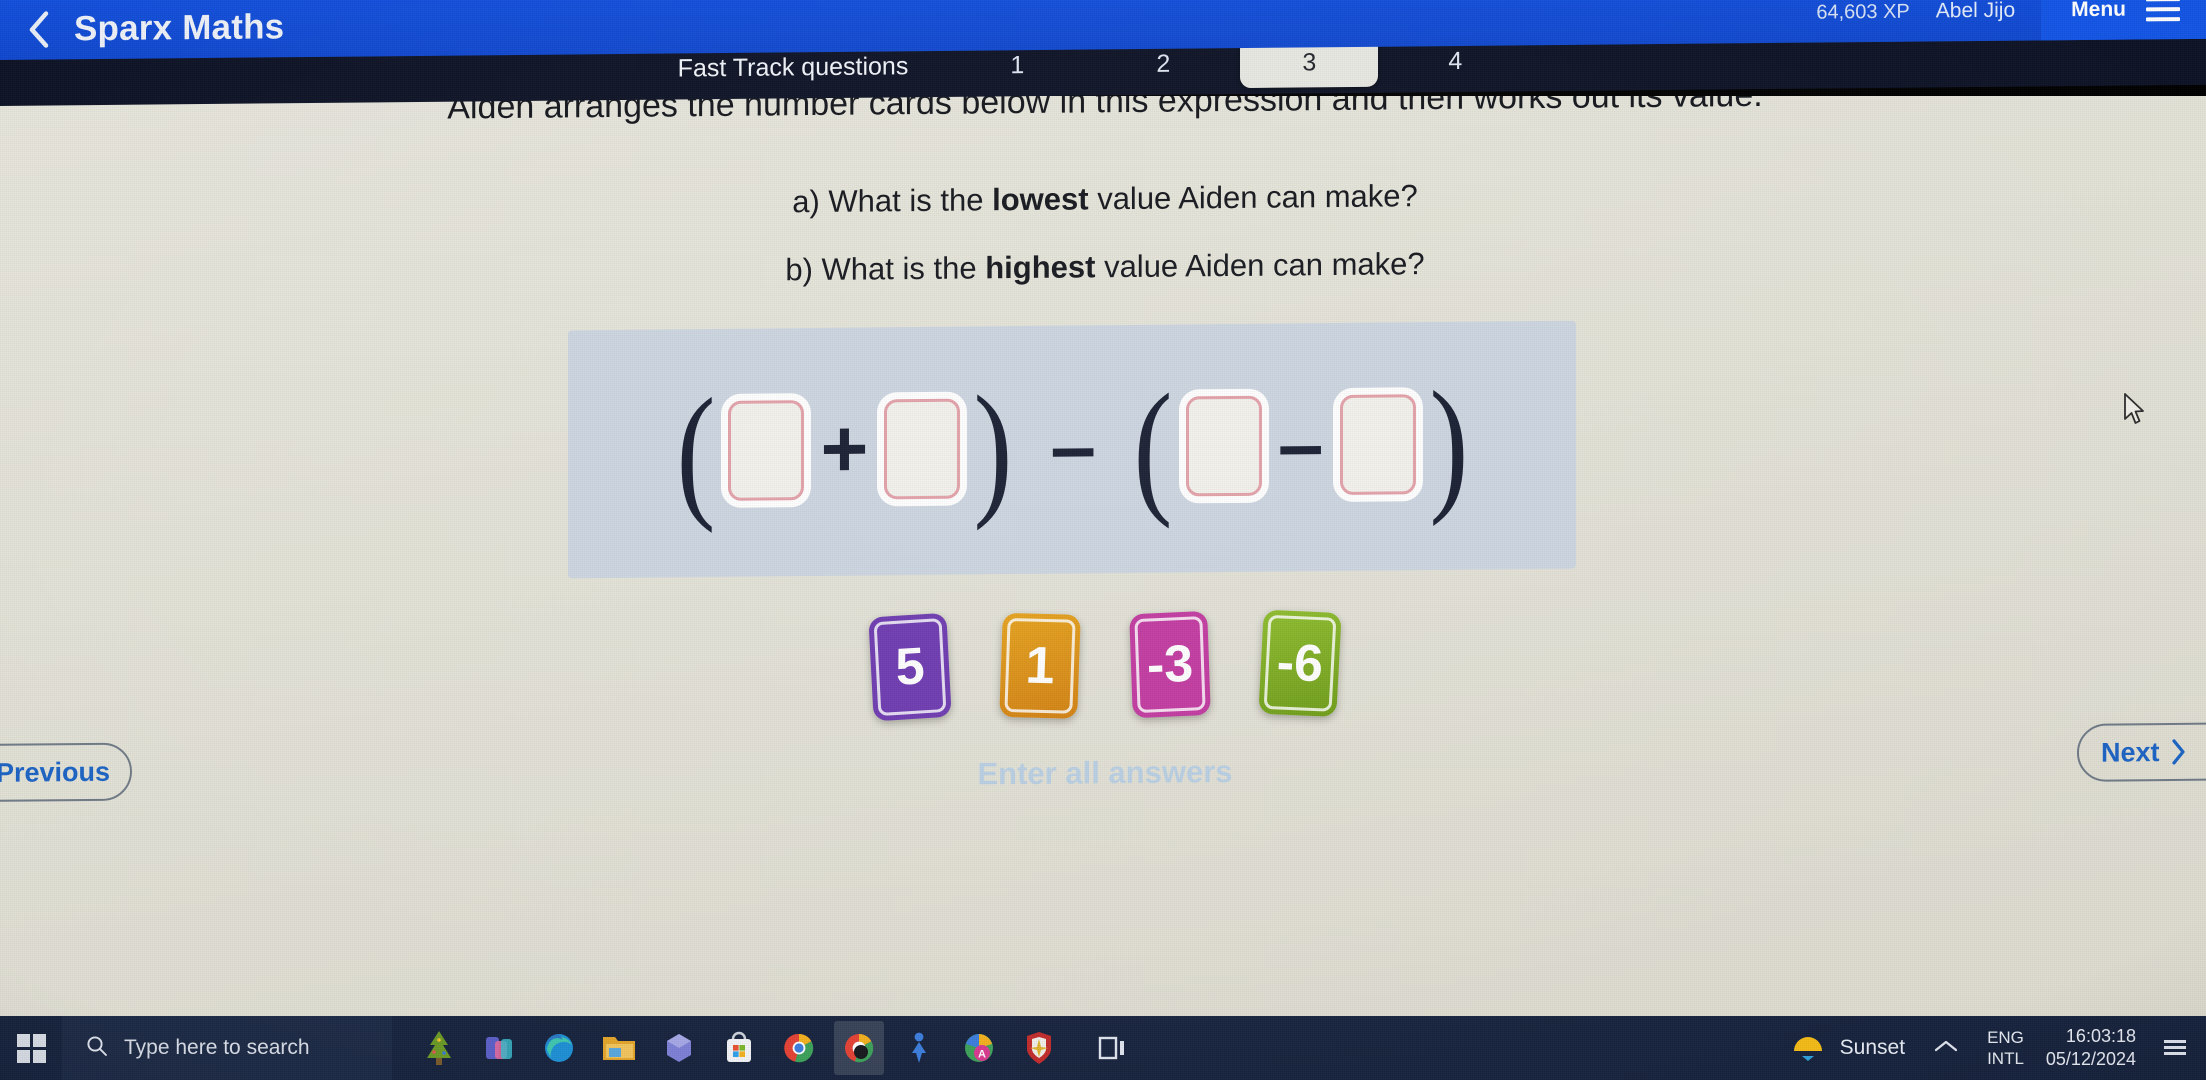 This screenshot has width=2206, height=1080. Describe the element at coordinates (739, 1048) in the screenshot. I see `taskbar-icon-microsoft-store` at that location.